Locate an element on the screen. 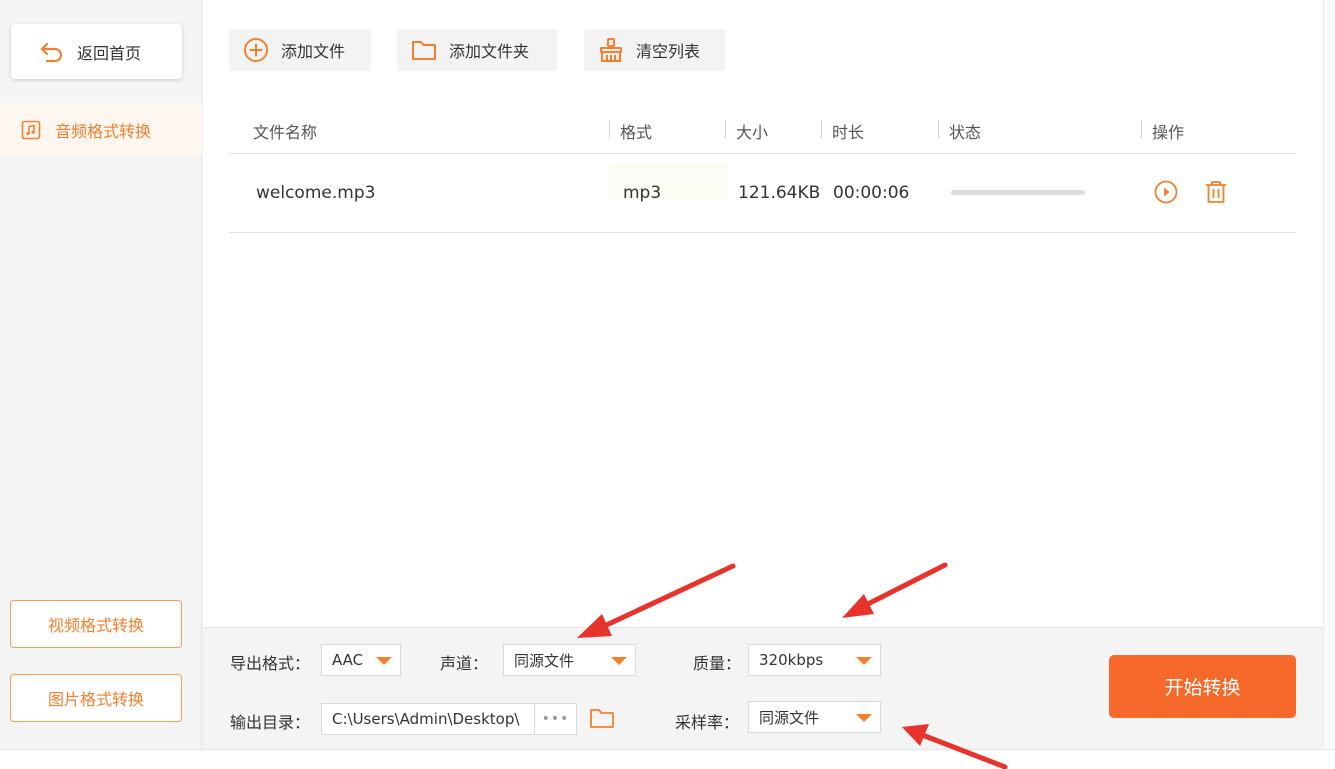  export-format-select: AAC is located at coordinates (361, 660).